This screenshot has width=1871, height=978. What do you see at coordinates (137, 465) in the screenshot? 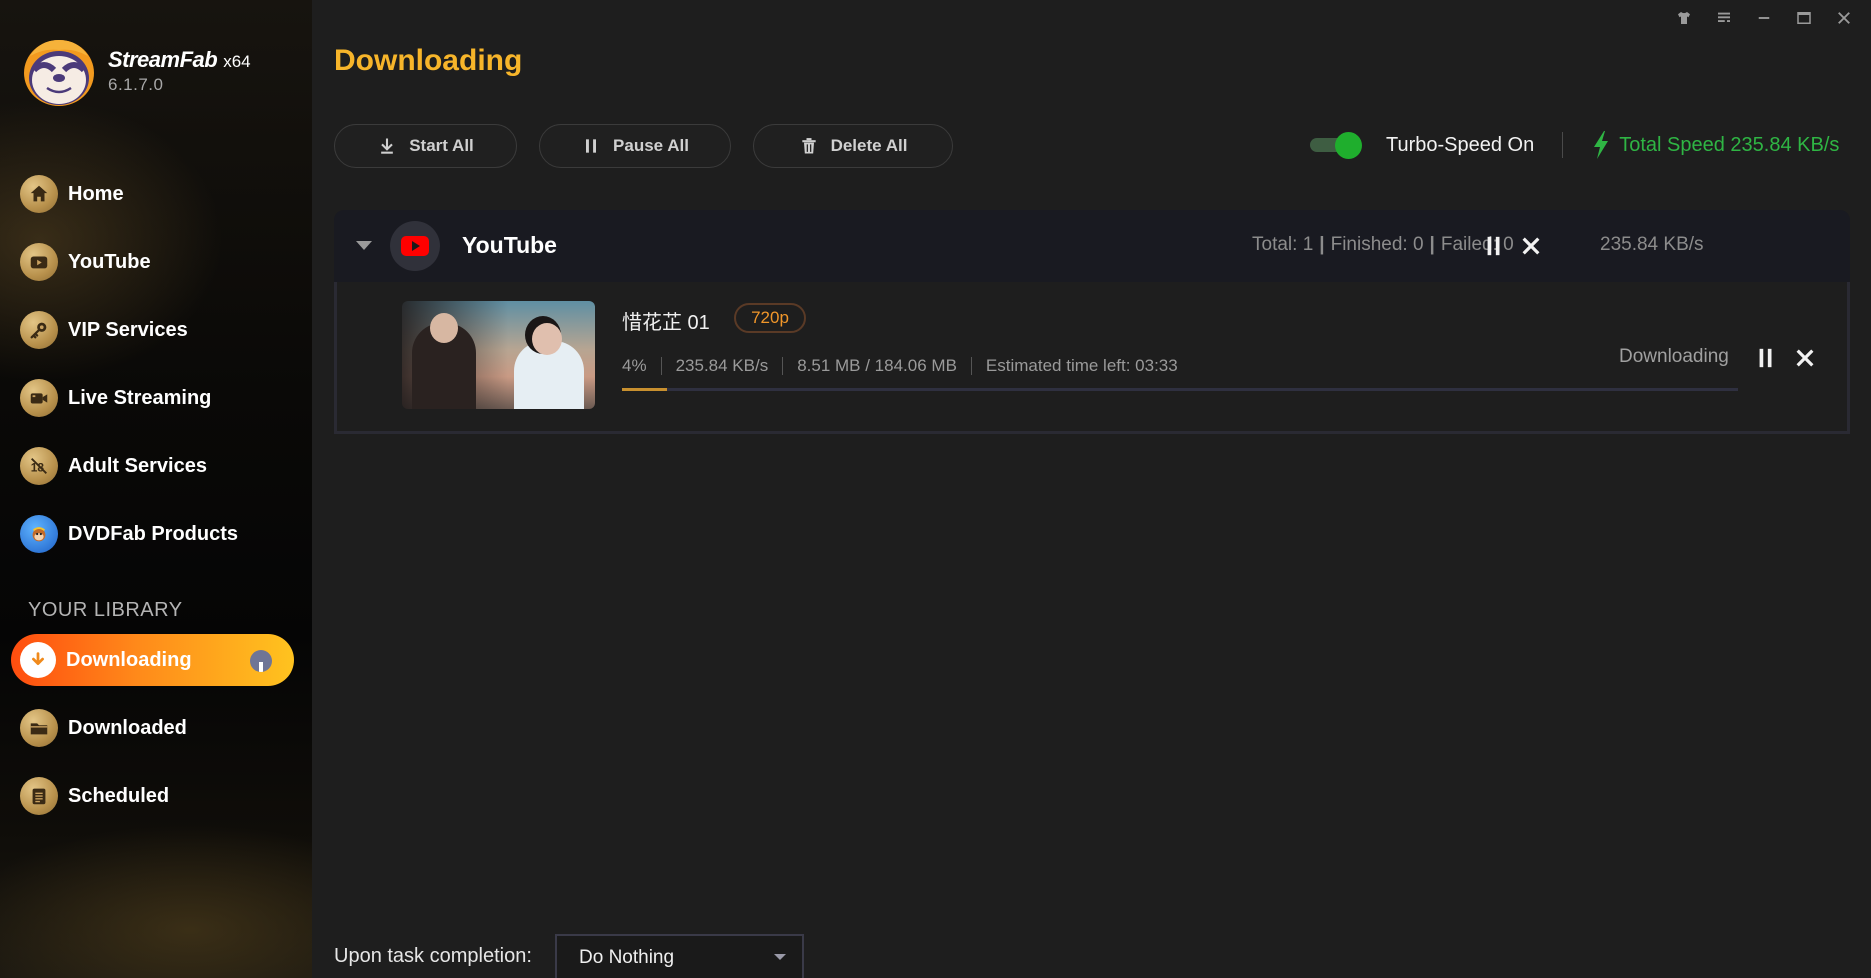
I see `sidebar-item-label: Adult Services` at bounding box center [137, 465].